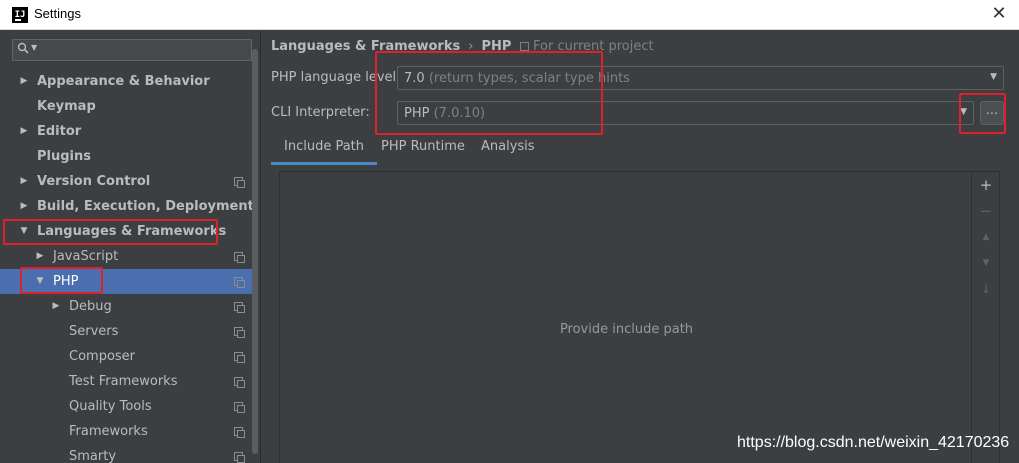 Image resolution: width=1019 pixels, height=463 pixels. What do you see at coordinates (23, 48) in the screenshot?
I see `search-icon` at bounding box center [23, 48].